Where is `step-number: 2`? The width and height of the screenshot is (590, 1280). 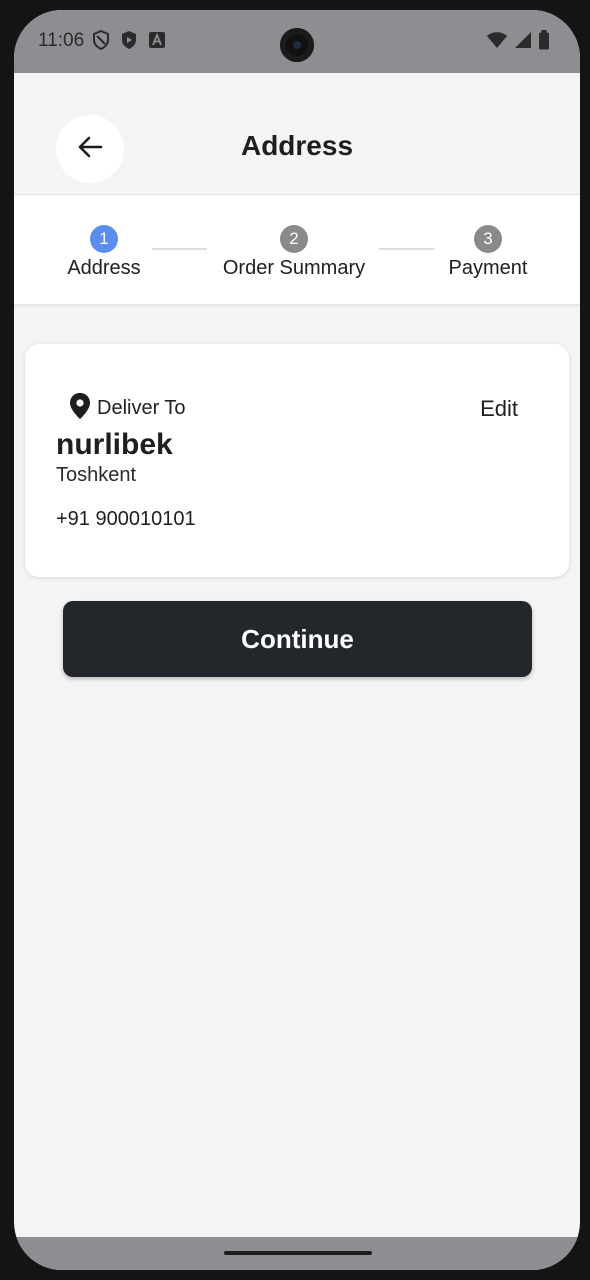 step-number: 2 is located at coordinates (294, 239).